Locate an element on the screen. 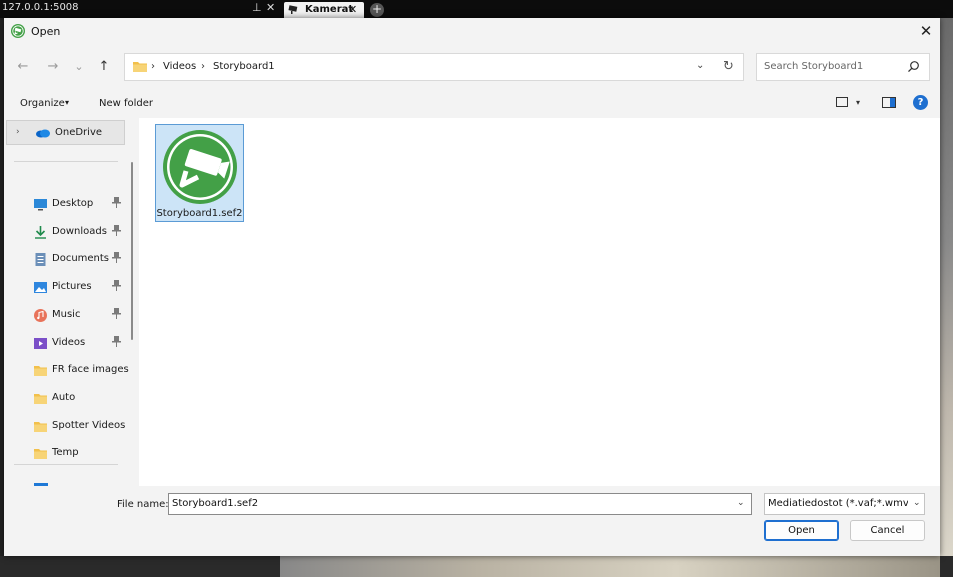 This screenshot has height=577, width=953. sidebar-item-label: Temp is located at coordinates (65, 453).